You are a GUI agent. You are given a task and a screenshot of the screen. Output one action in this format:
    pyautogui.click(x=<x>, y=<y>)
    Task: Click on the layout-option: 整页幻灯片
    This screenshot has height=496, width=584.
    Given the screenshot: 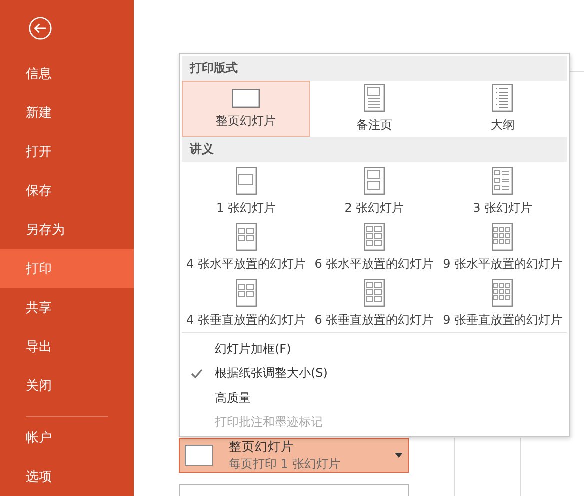 What is the action you would take?
    pyautogui.click(x=246, y=109)
    